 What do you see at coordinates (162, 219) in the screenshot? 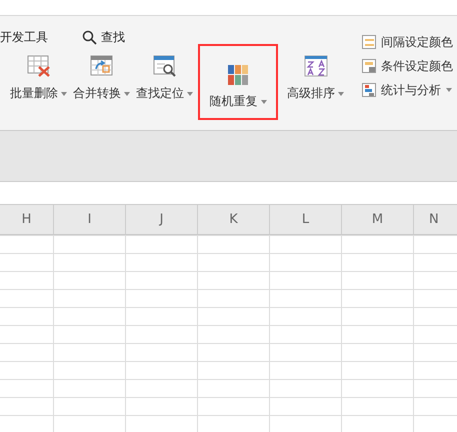
I see `column-header: J` at bounding box center [162, 219].